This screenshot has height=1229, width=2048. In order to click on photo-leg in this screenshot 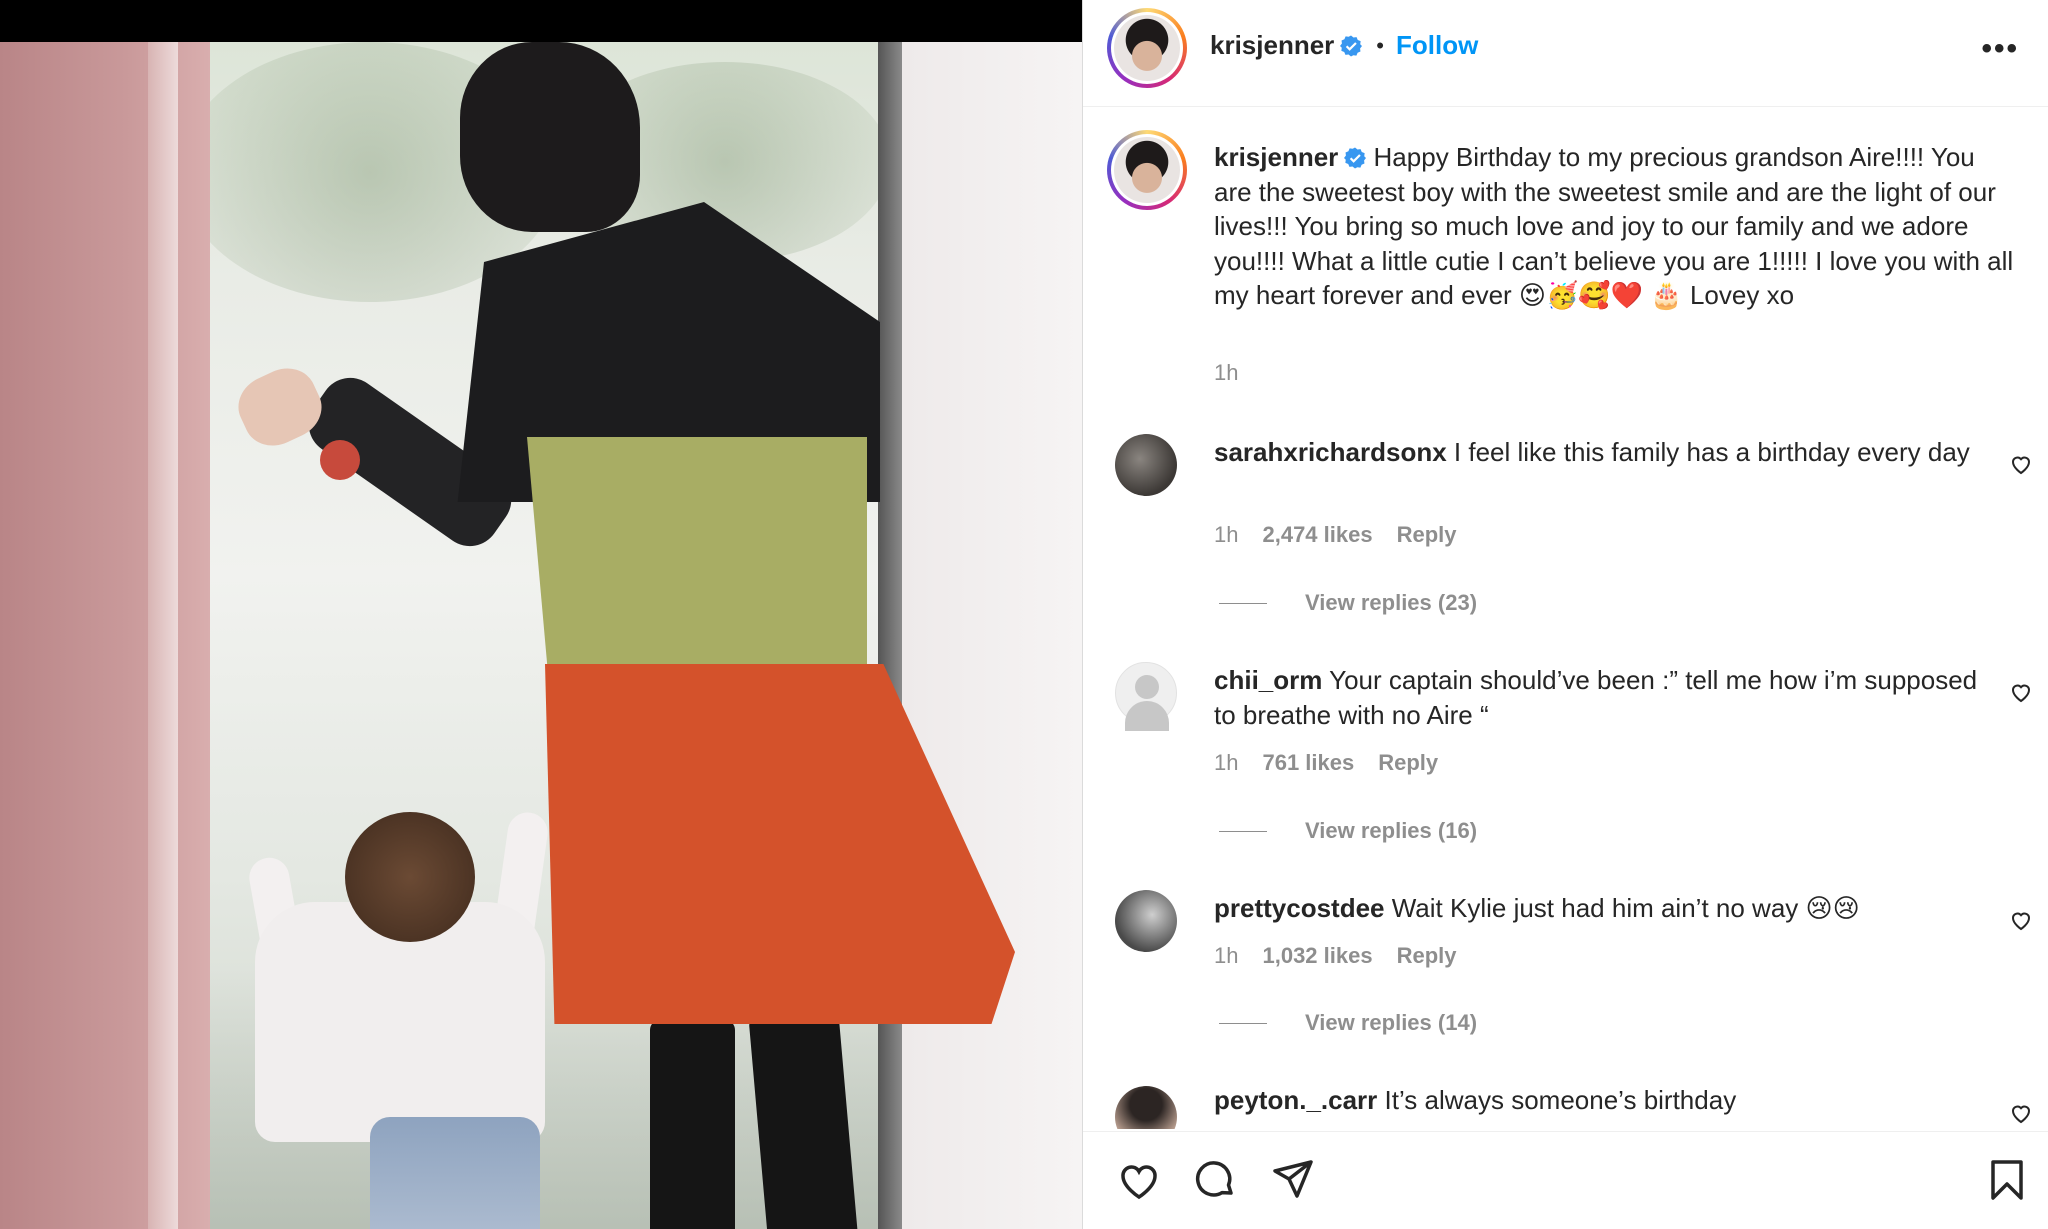, I will do `click(692, 1124)`.